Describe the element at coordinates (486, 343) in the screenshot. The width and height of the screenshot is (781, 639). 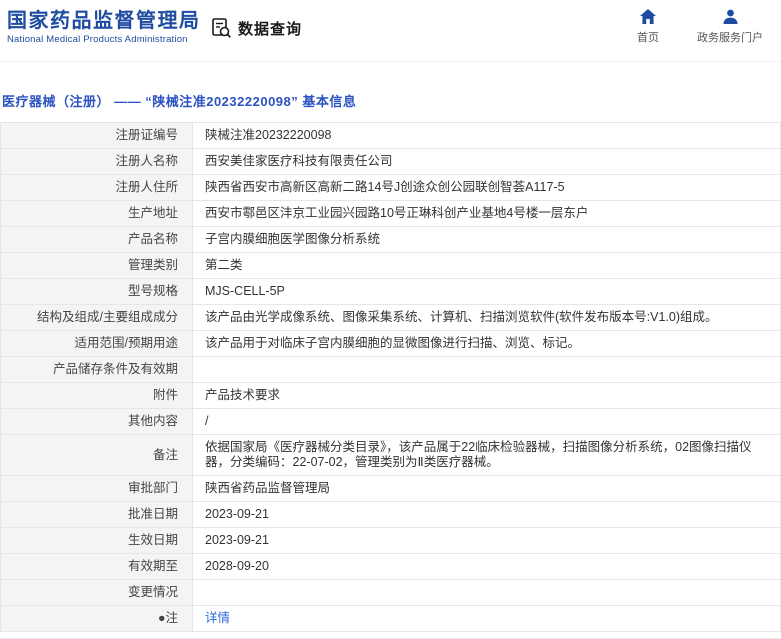
I see `field-value: 该产品用于对临床子宫内膜细胞的显微图像进行扫描、浏览、标记。` at that location.